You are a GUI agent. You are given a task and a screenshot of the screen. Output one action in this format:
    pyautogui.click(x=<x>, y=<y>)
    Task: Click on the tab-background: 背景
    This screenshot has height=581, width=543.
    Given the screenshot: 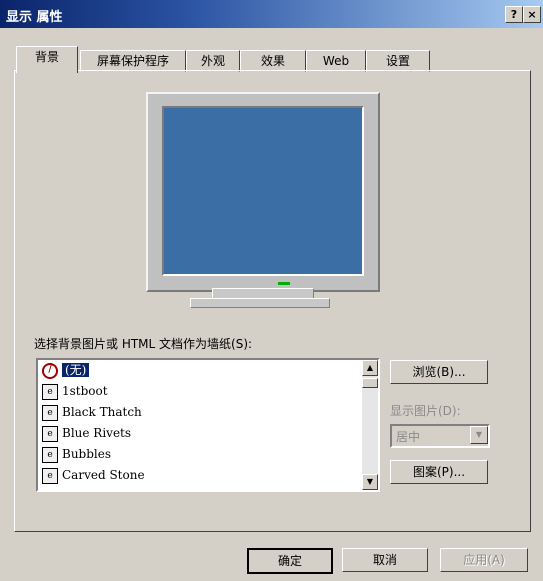 What is the action you would take?
    pyautogui.click(x=47, y=59)
    